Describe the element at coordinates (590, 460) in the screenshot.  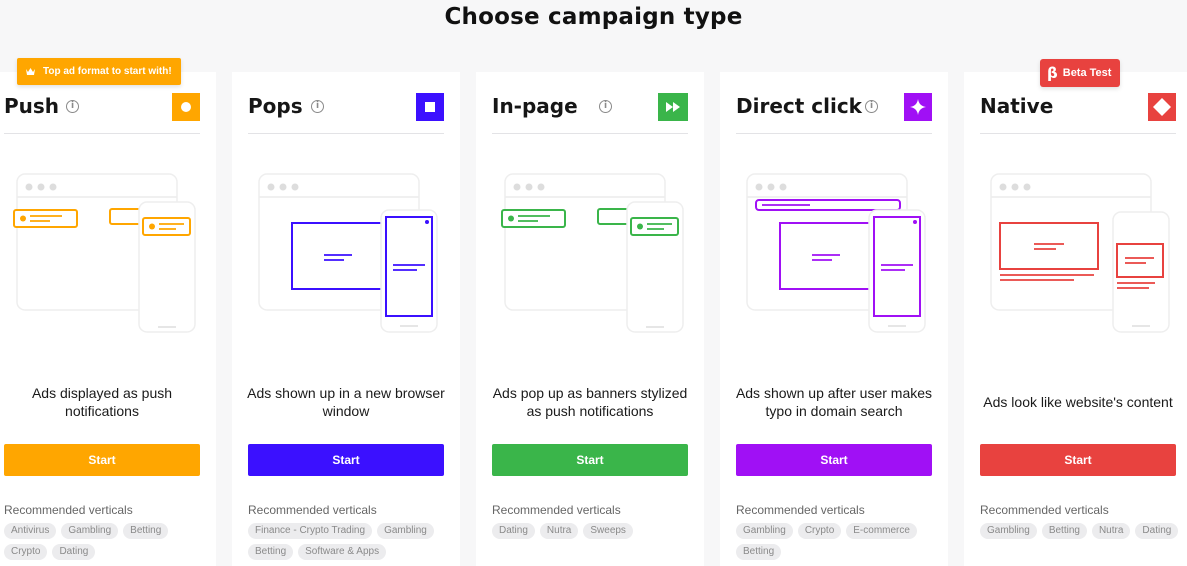
I see `start-inpage-button: Start` at that location.